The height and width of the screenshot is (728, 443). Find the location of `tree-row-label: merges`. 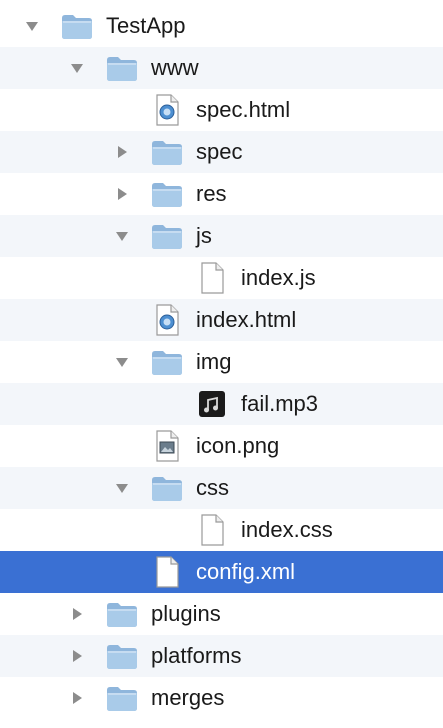

tree-row-label: merges is located at coordinates (188, 697).